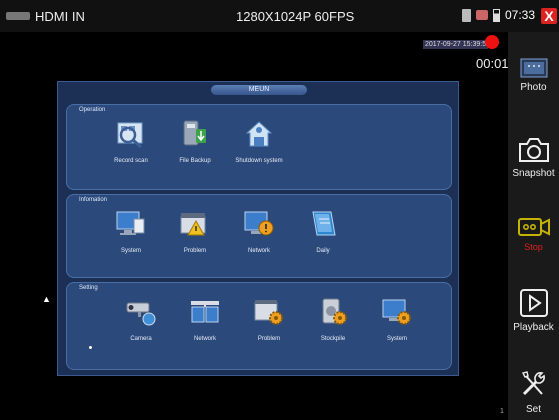 Image resolution: width=559 pixels, height=420 pixels. What do you see at coordinates (60, 16) in the screenshot?
I see `source-label: HDMI IN` at bounding box center [60, 16].